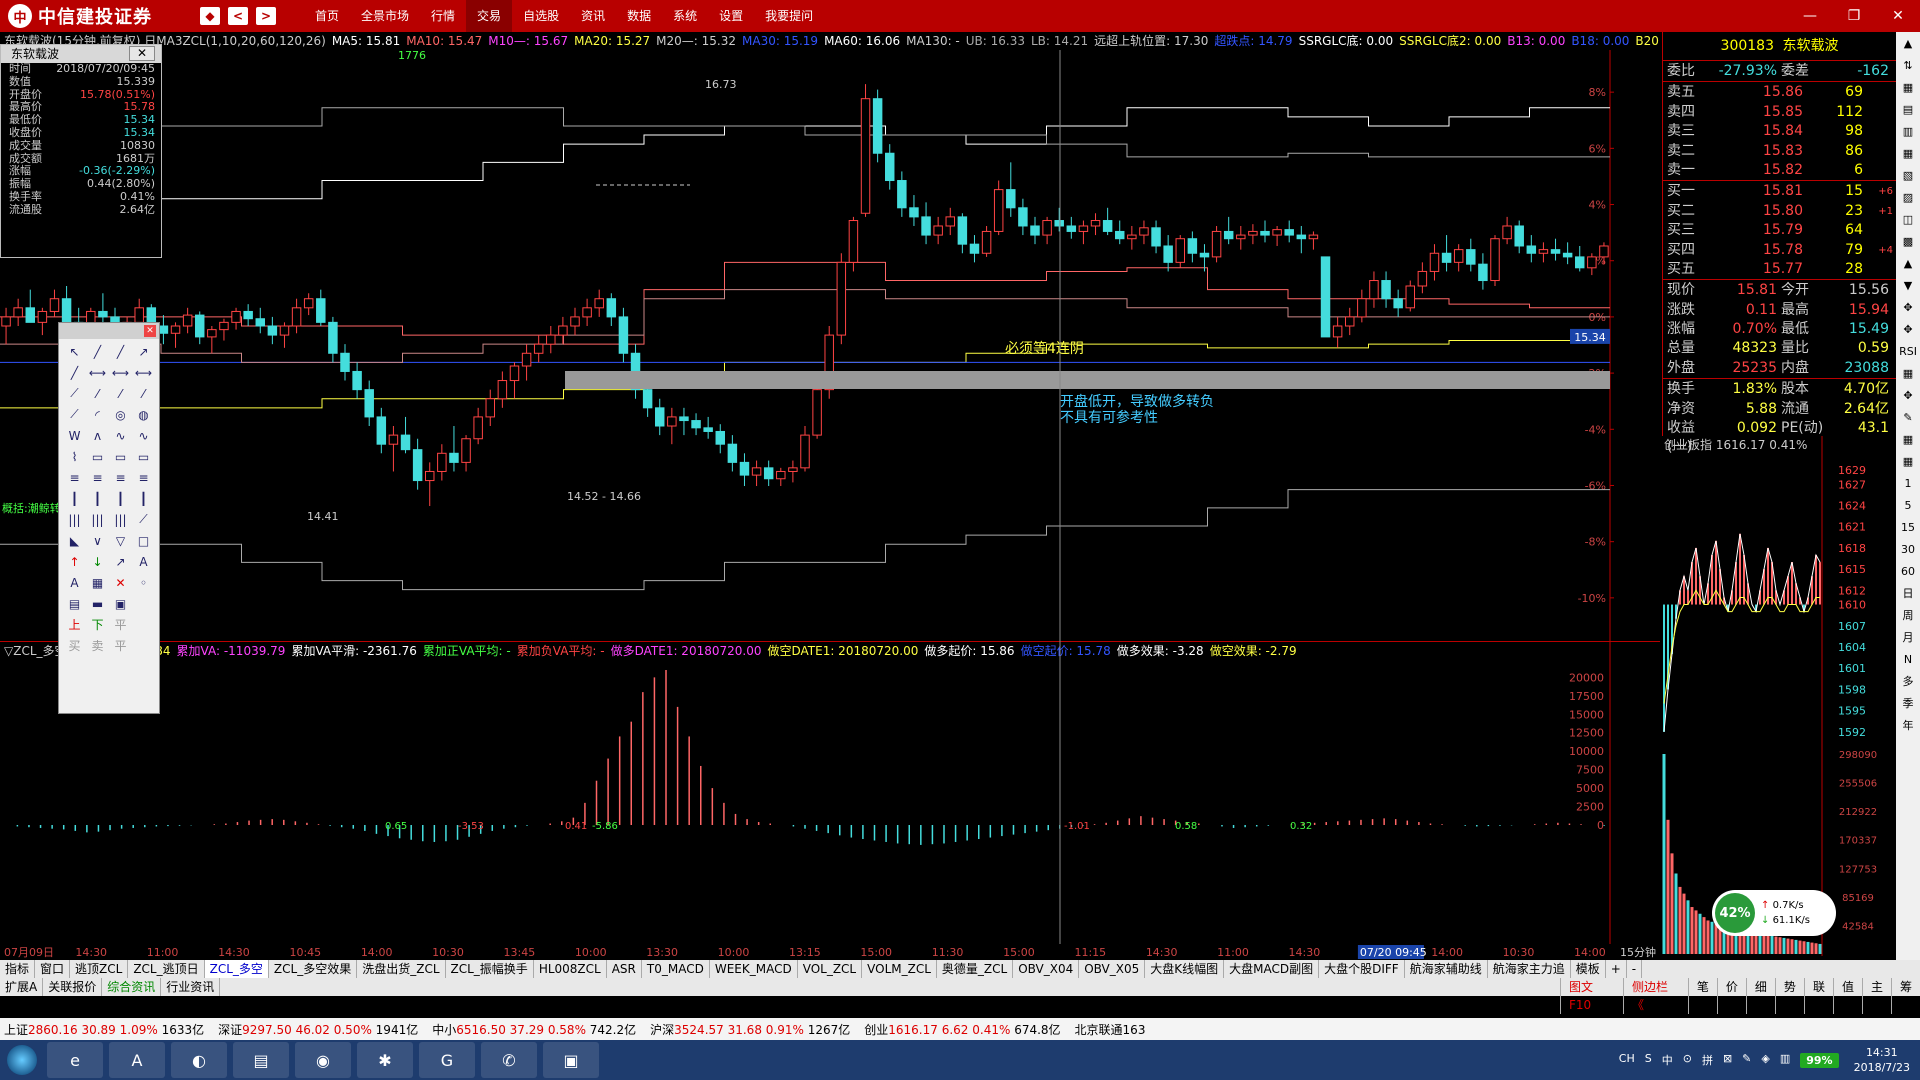 This screenshot has height=1080, width=1920. I want to click on tray-icon: 中, so click(1667, 1060).